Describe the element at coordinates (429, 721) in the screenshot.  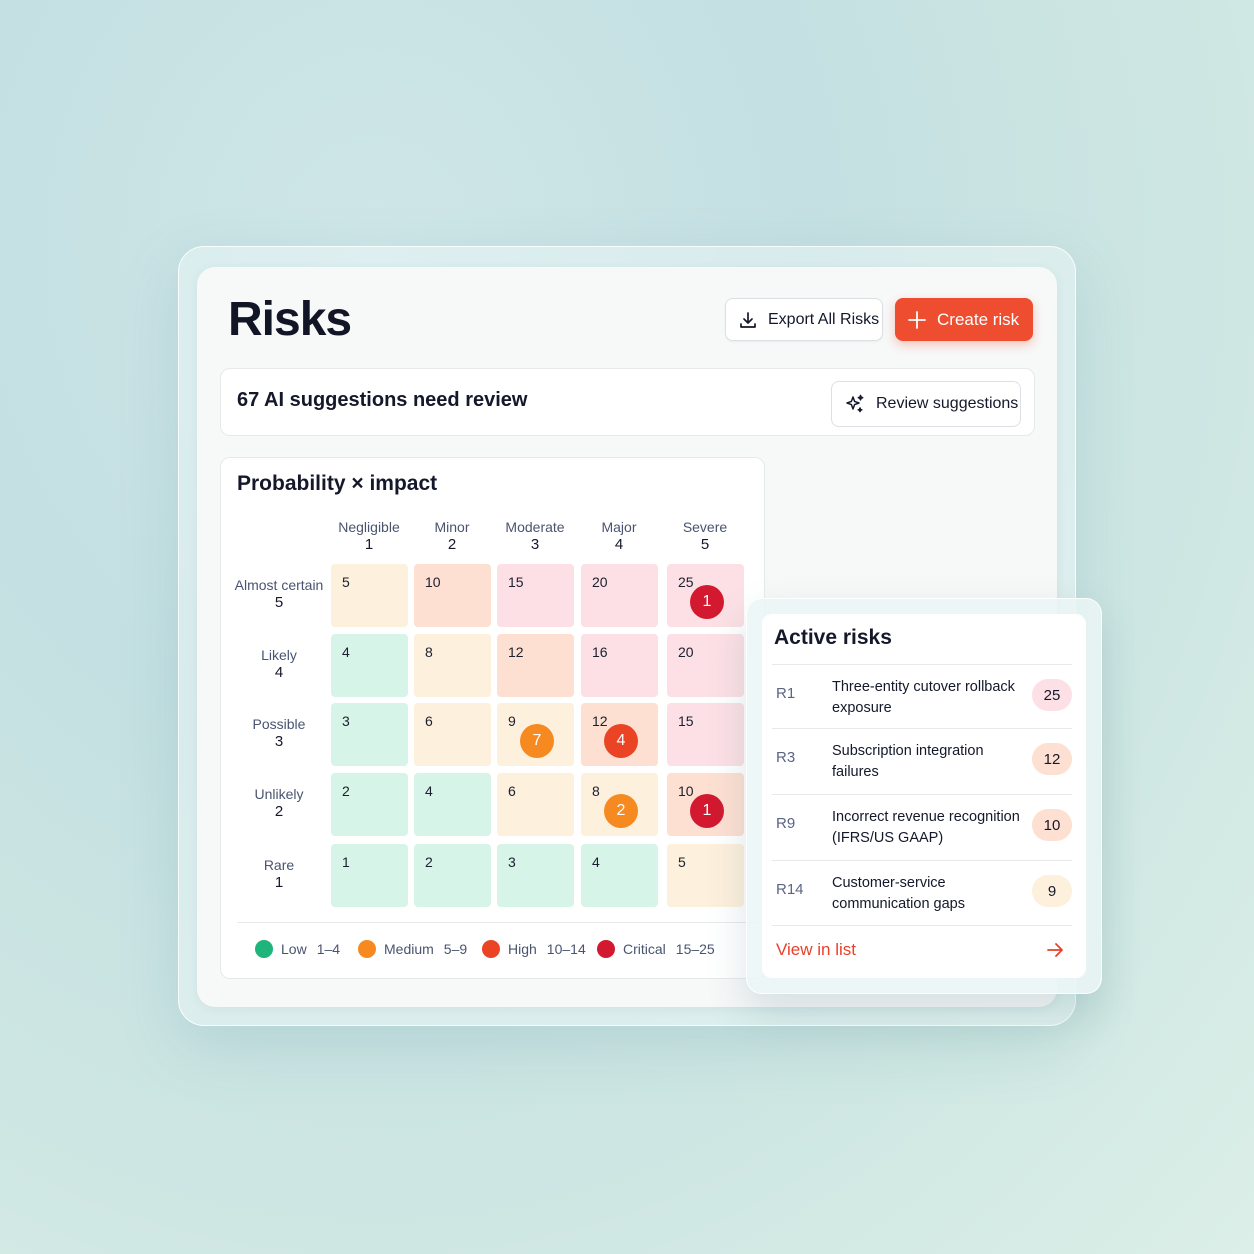
I see `cell-score: 6` at that location.